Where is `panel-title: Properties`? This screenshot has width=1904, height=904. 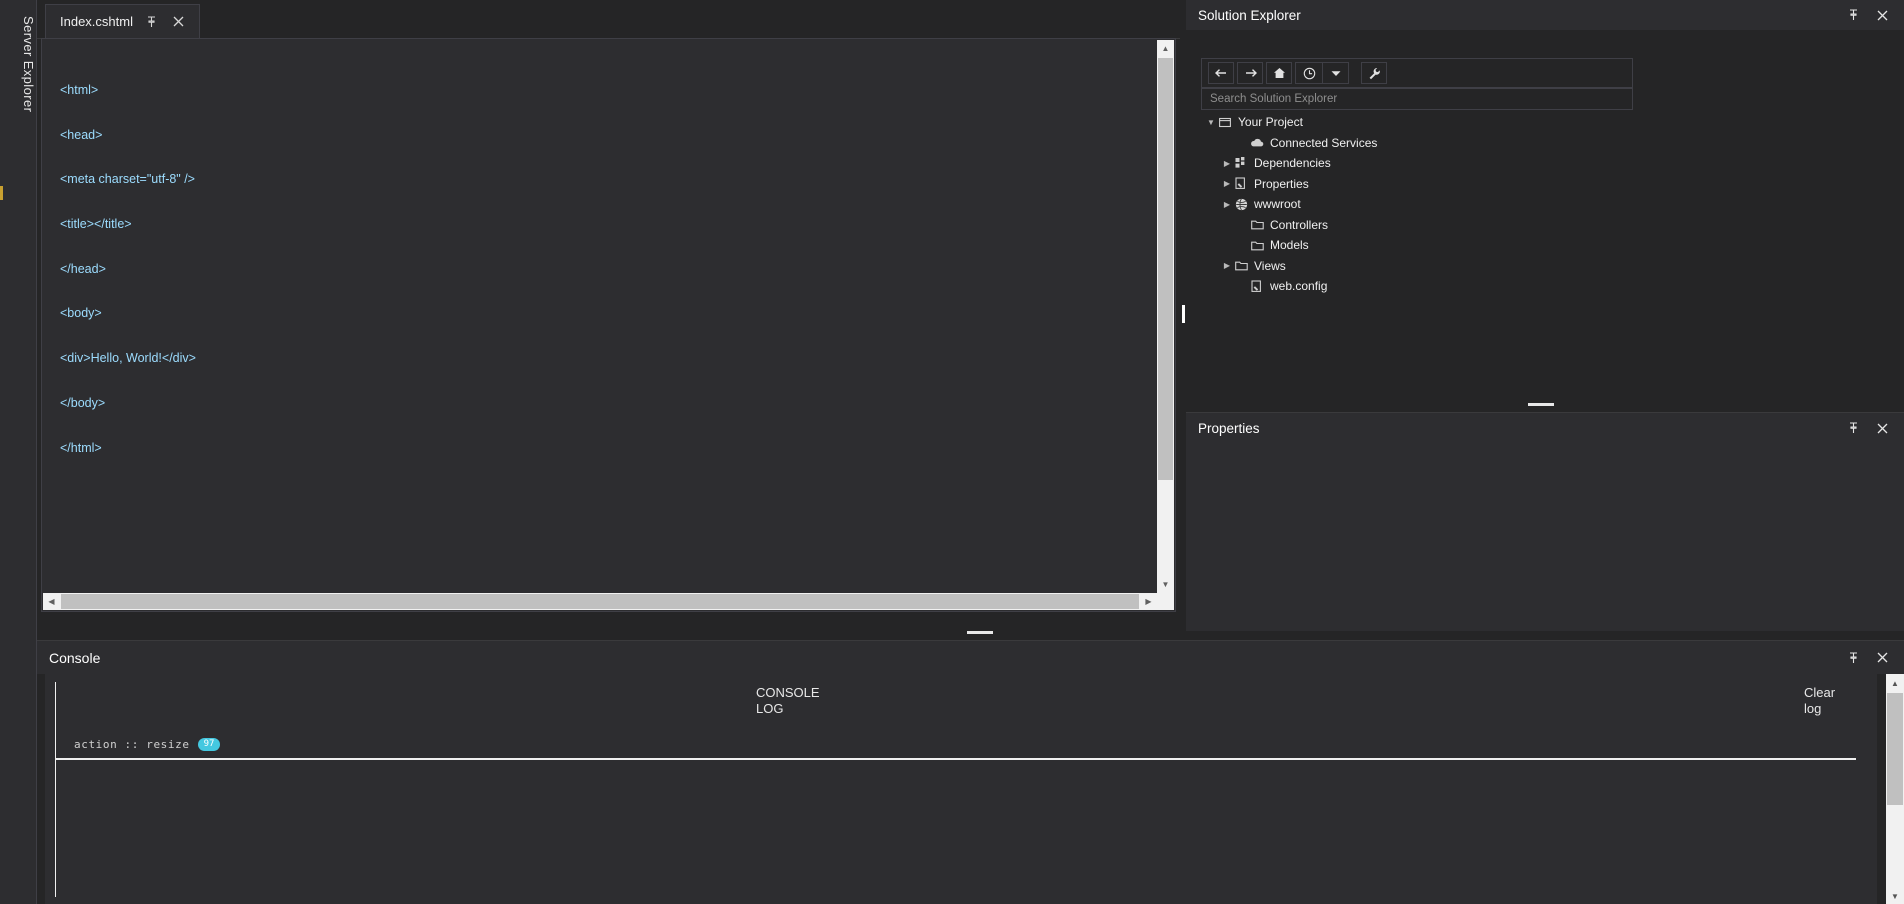
panel-title: Properties is located at coordinates (1229, 428).